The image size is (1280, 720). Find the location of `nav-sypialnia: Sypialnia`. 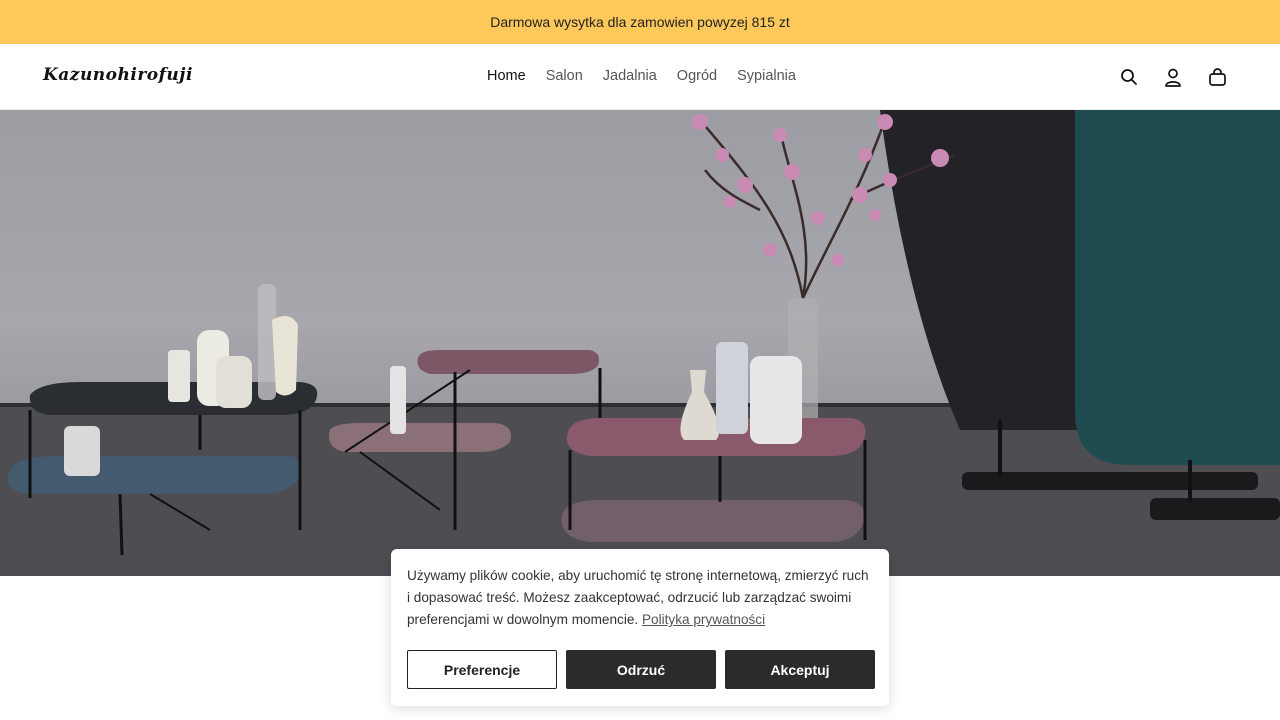

nav-sypialnia: Sypialnia is located at coordinates (766, 76).